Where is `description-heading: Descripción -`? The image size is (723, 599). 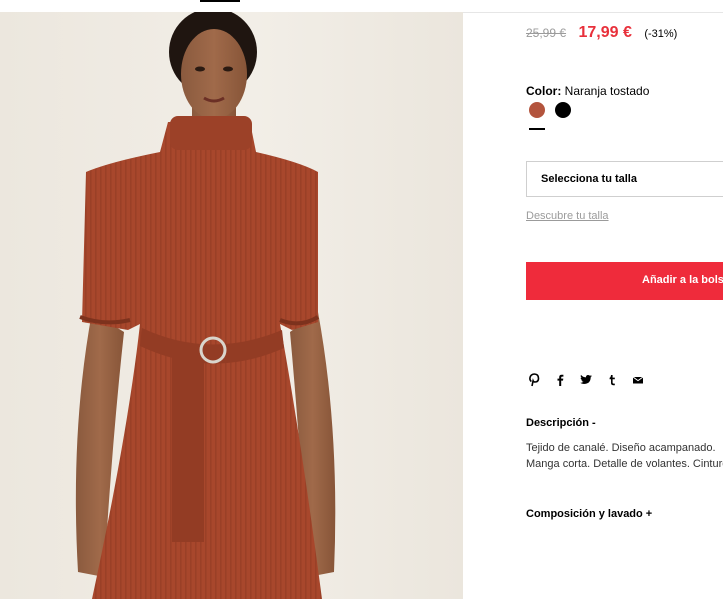
description-heading: Descripción - is located at coordinates (561, 423).